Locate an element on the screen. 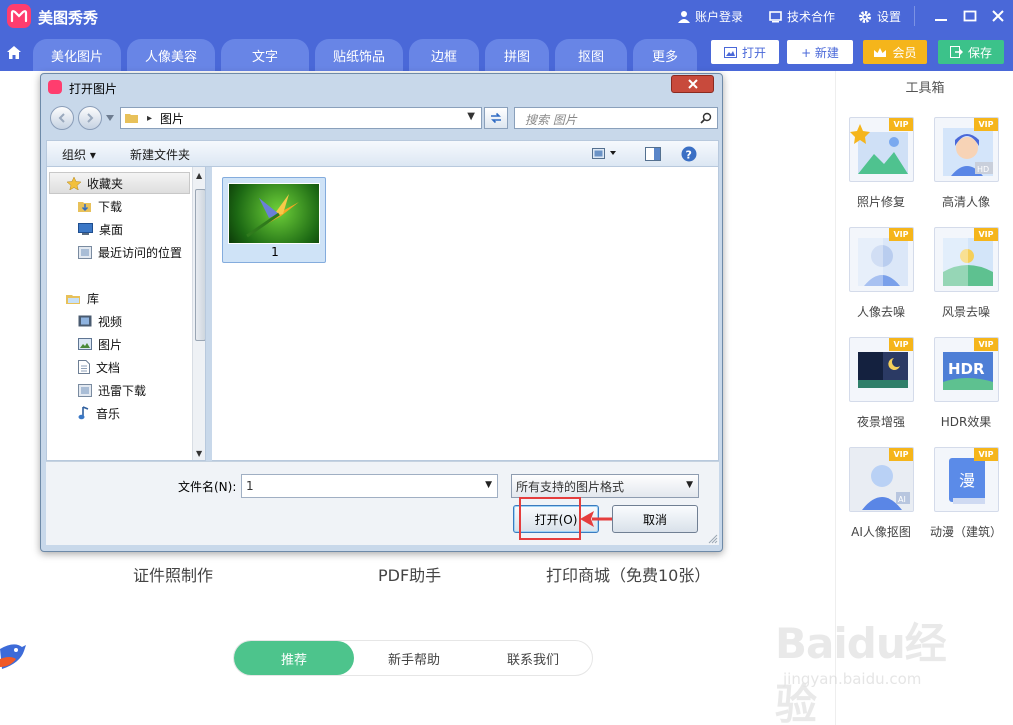  app-logo is located at coordinates (19, 16).